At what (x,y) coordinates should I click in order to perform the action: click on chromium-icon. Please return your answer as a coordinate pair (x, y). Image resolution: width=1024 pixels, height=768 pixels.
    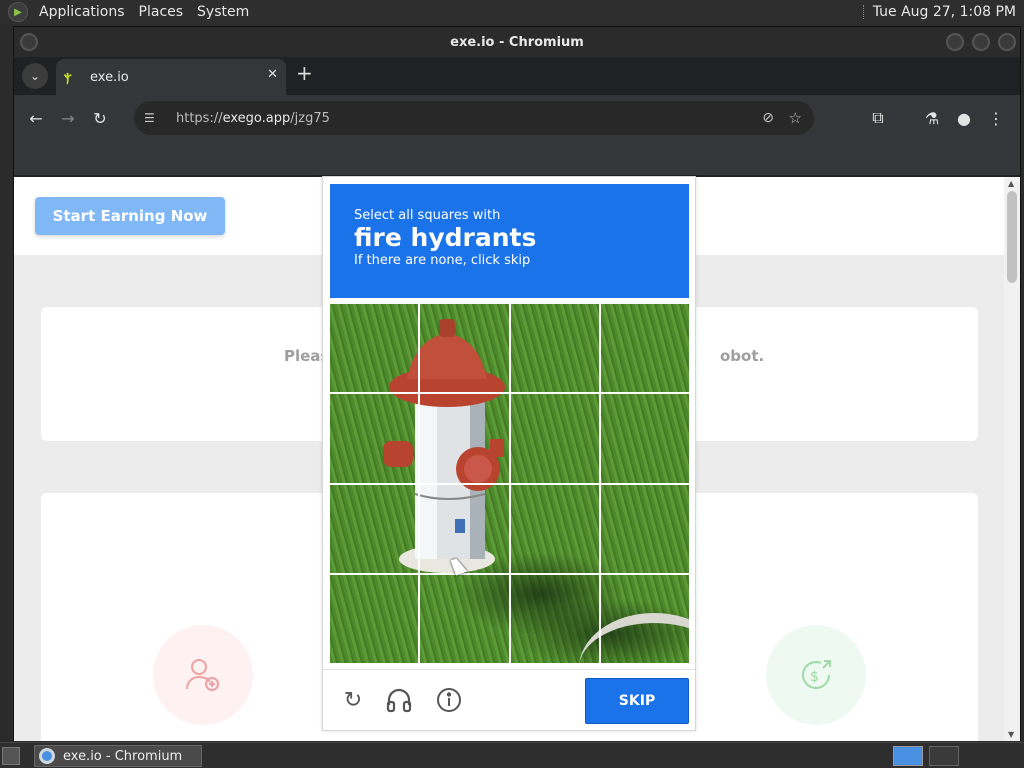
    Looking at the image, I should click on (47, 756).